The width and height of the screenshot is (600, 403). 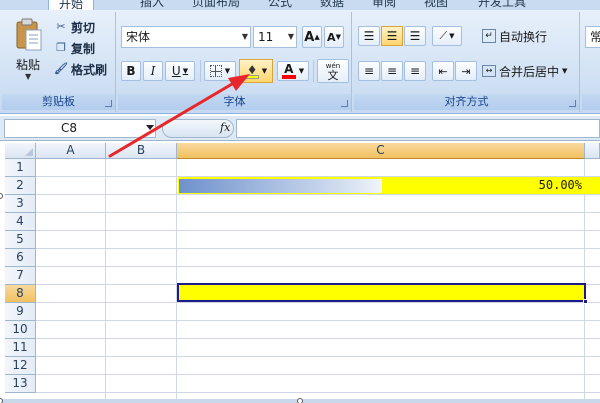 I want to click on top-align-button: ☰, so click(x=369, y=36).